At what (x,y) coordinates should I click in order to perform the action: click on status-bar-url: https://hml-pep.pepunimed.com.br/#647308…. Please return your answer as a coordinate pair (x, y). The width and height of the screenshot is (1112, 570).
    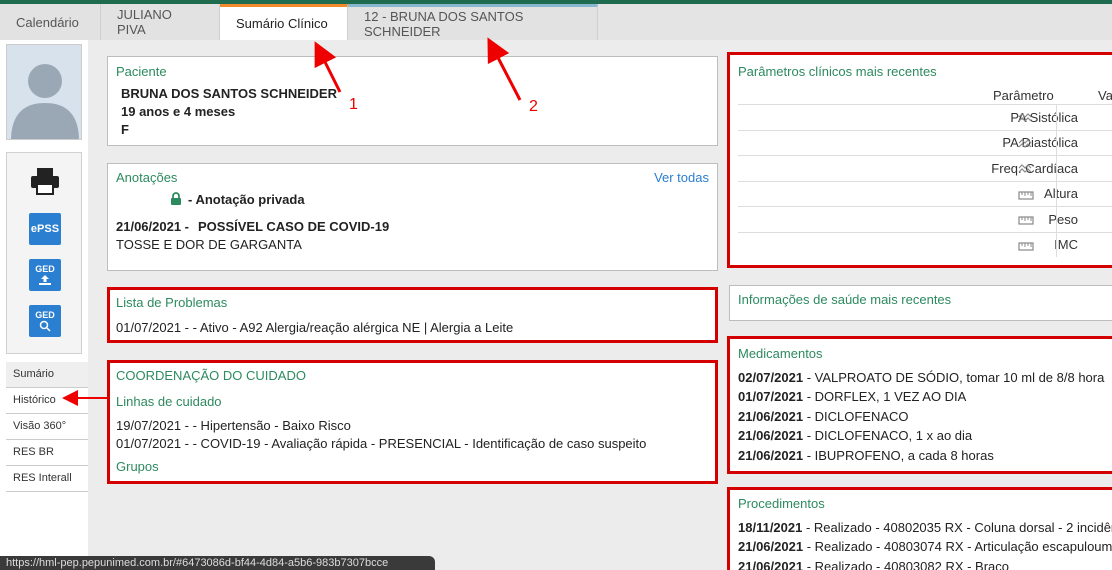
    Looking at the image, I should click on (217, 563).